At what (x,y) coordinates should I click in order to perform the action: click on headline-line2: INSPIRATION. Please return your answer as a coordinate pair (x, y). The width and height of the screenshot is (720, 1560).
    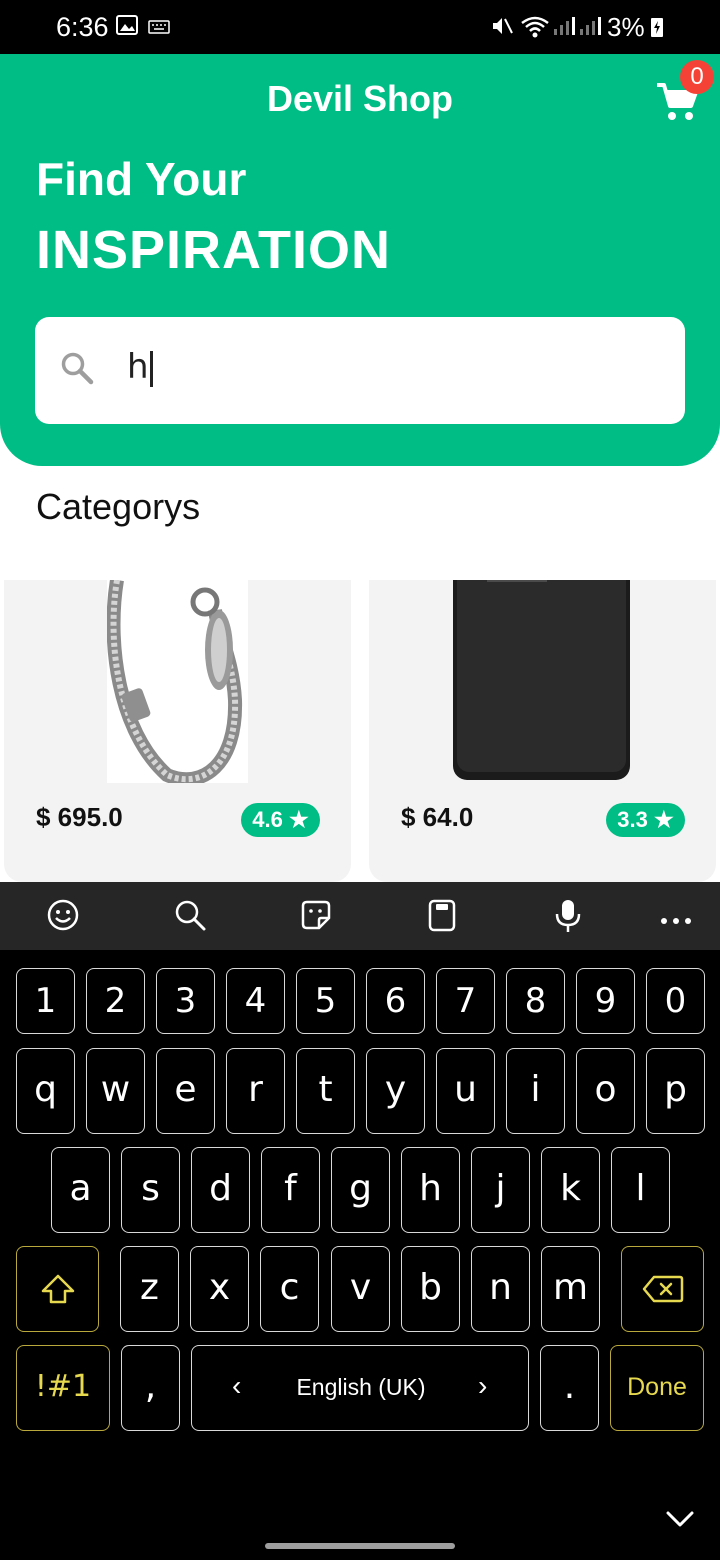
    Looking at the image, I should click on (214, 250).